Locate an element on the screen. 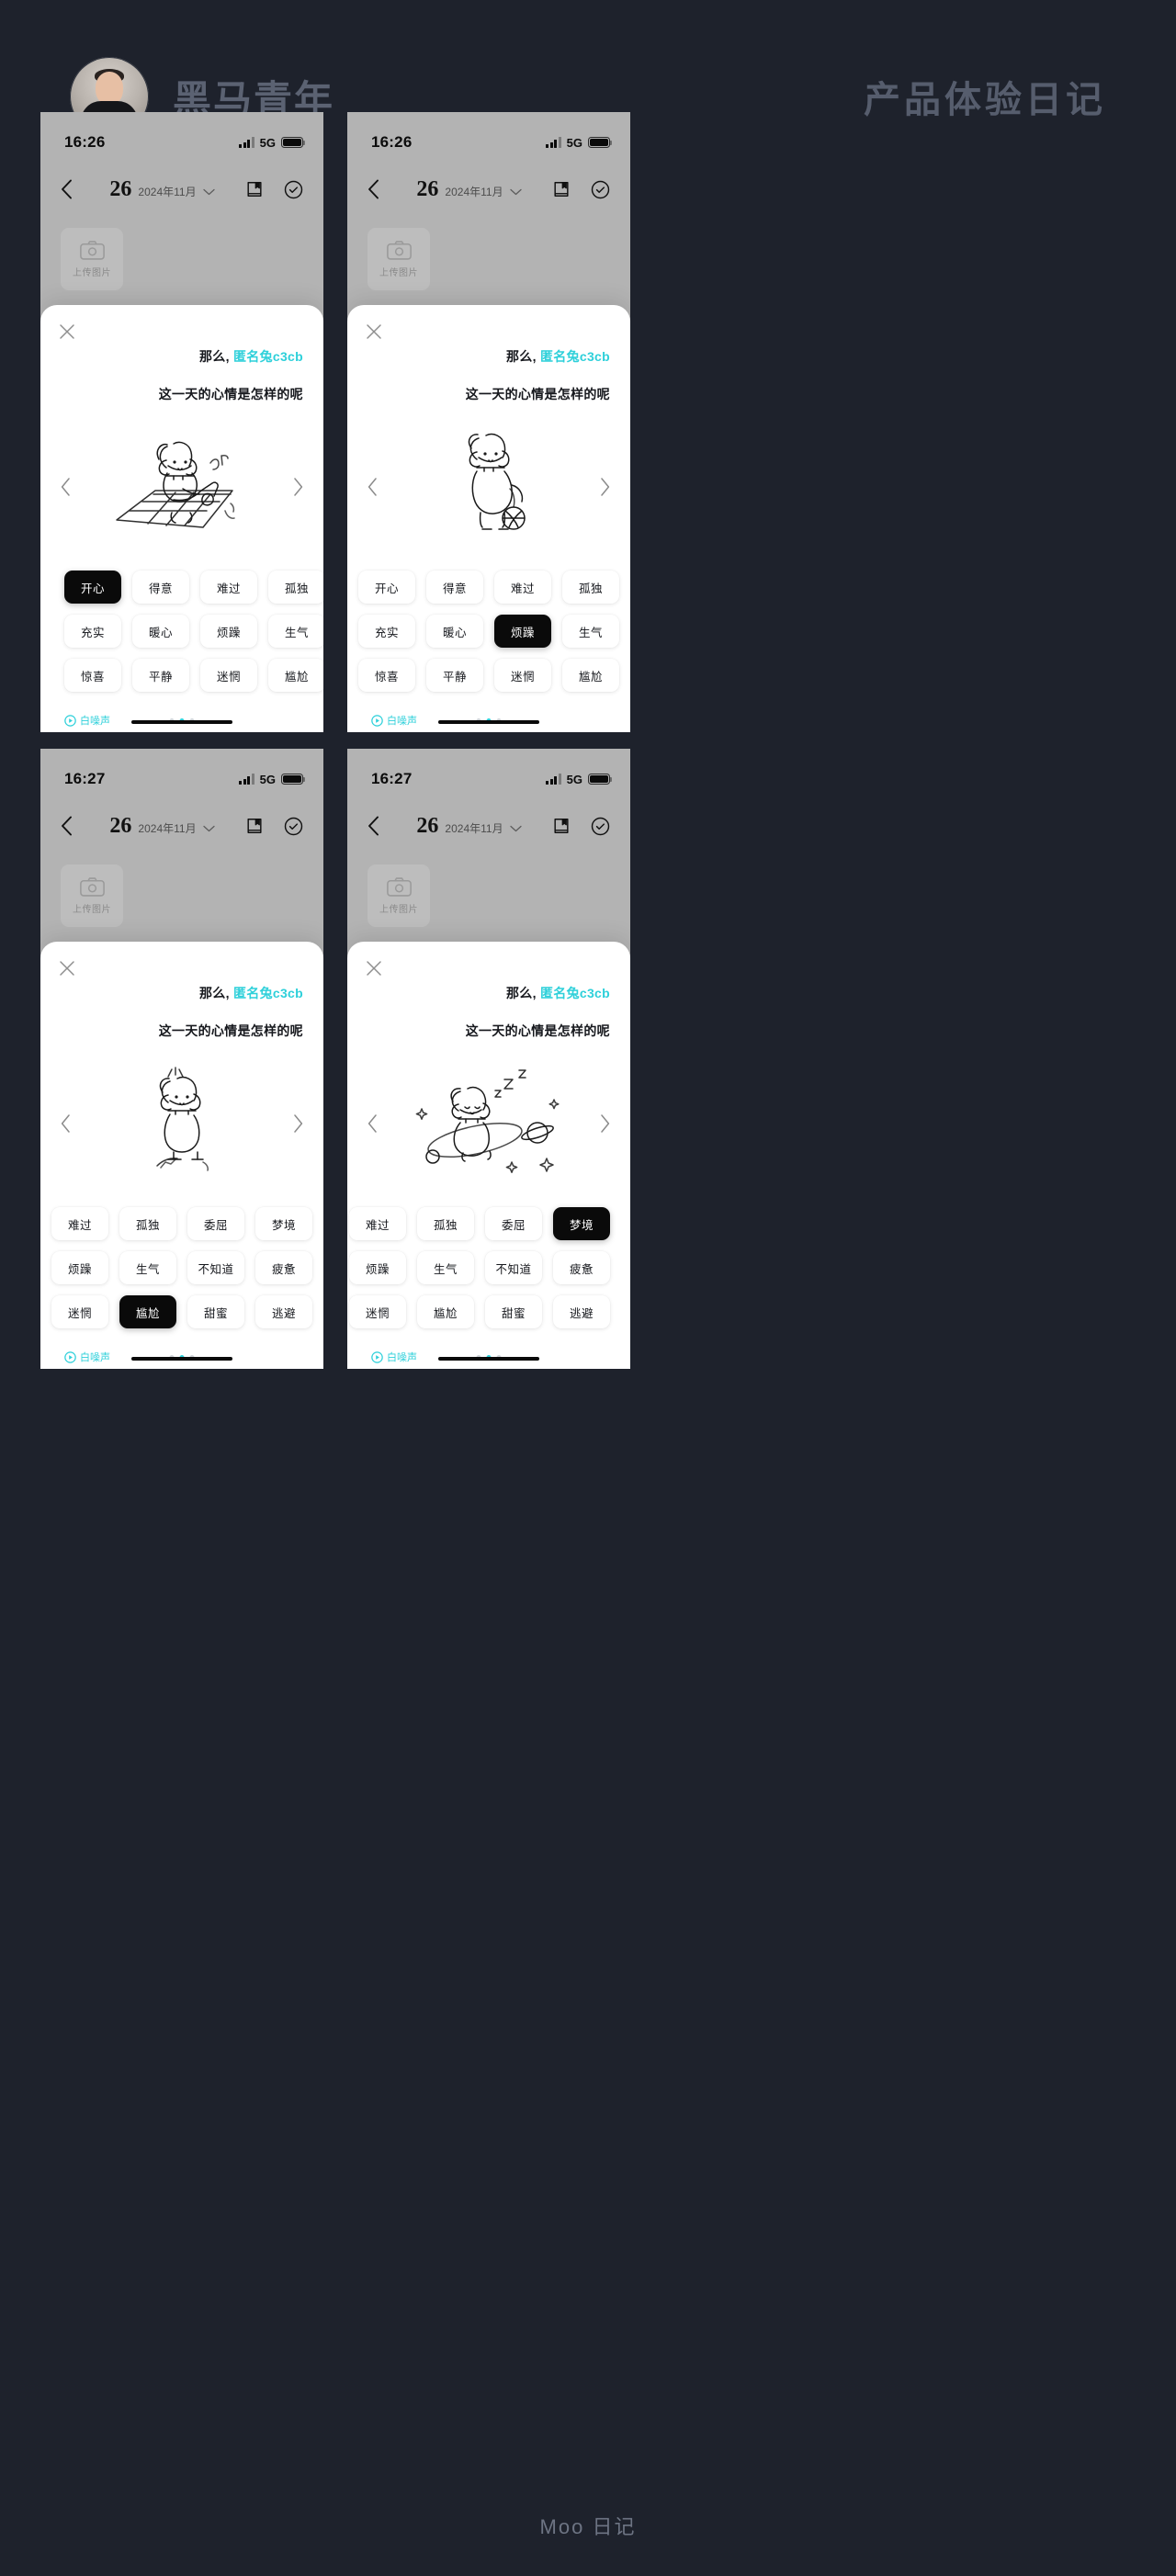  chevron-right-icon is located at coordinates (605, 487).